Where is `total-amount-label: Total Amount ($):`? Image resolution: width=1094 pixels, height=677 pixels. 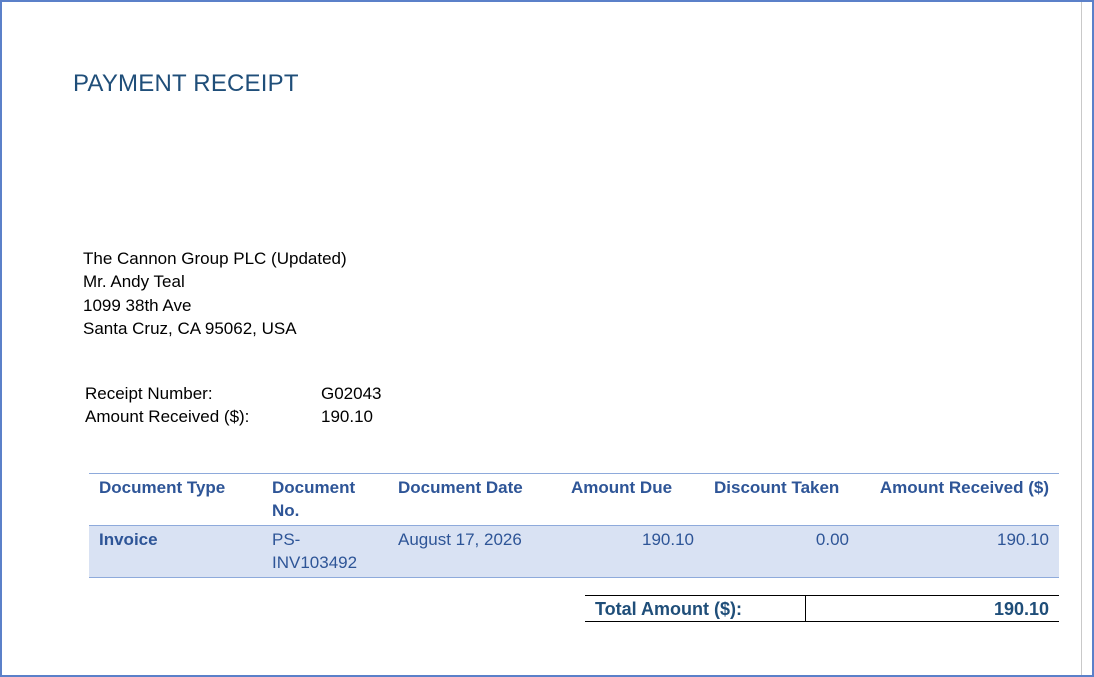
total-amount-label: Total Amount ($): is located at coordinates (695, 608).